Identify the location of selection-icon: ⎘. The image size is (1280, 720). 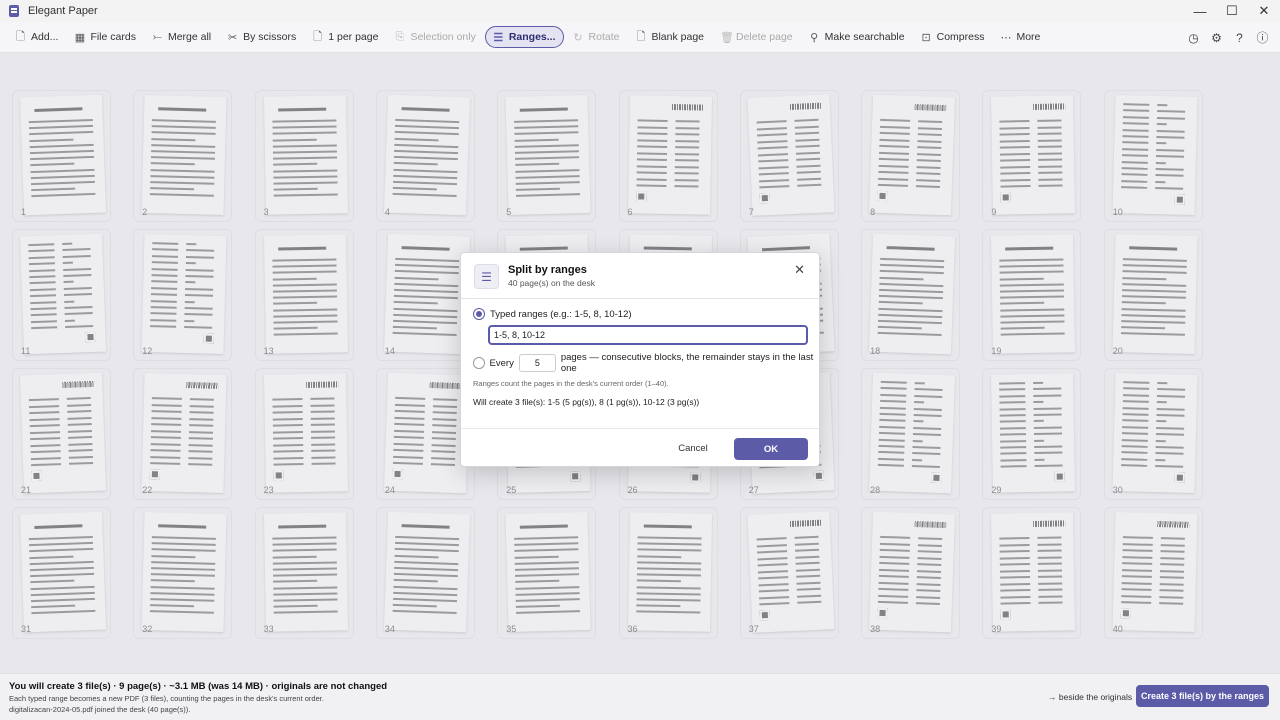
(400, 36).